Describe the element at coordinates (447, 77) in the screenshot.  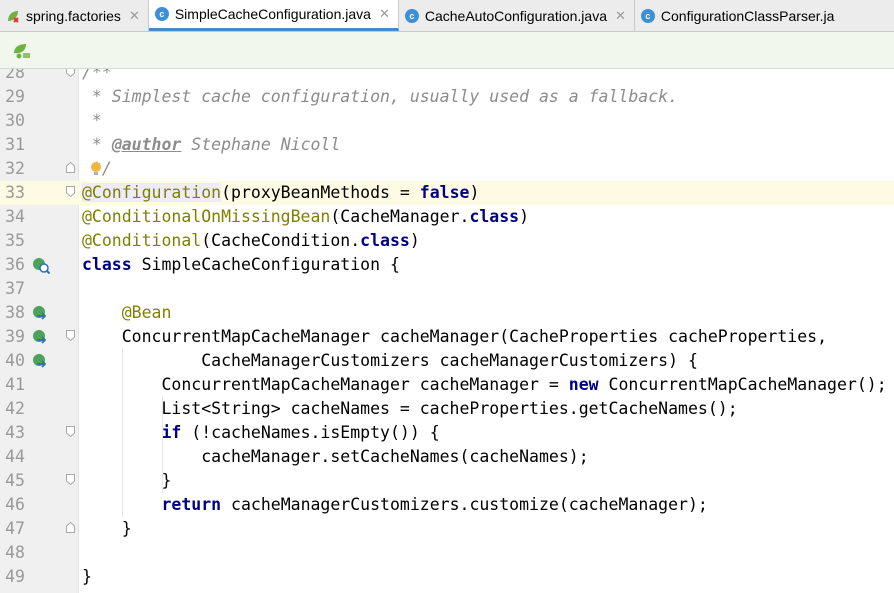
I see `code-line: 28 /**` at that location.